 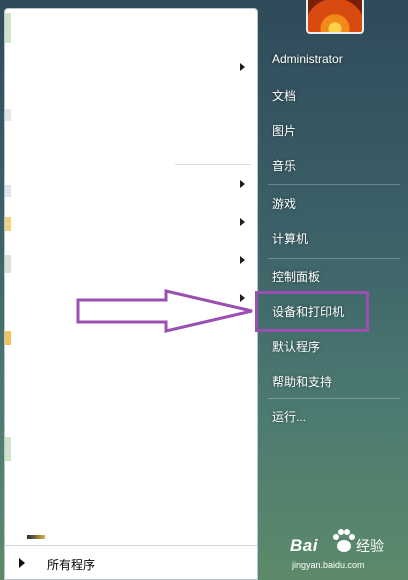 What do you see at coordinates (296, 276) in the screenshot?
I see `control-panel-link: 控制面板` at bounding box center [296, 276].